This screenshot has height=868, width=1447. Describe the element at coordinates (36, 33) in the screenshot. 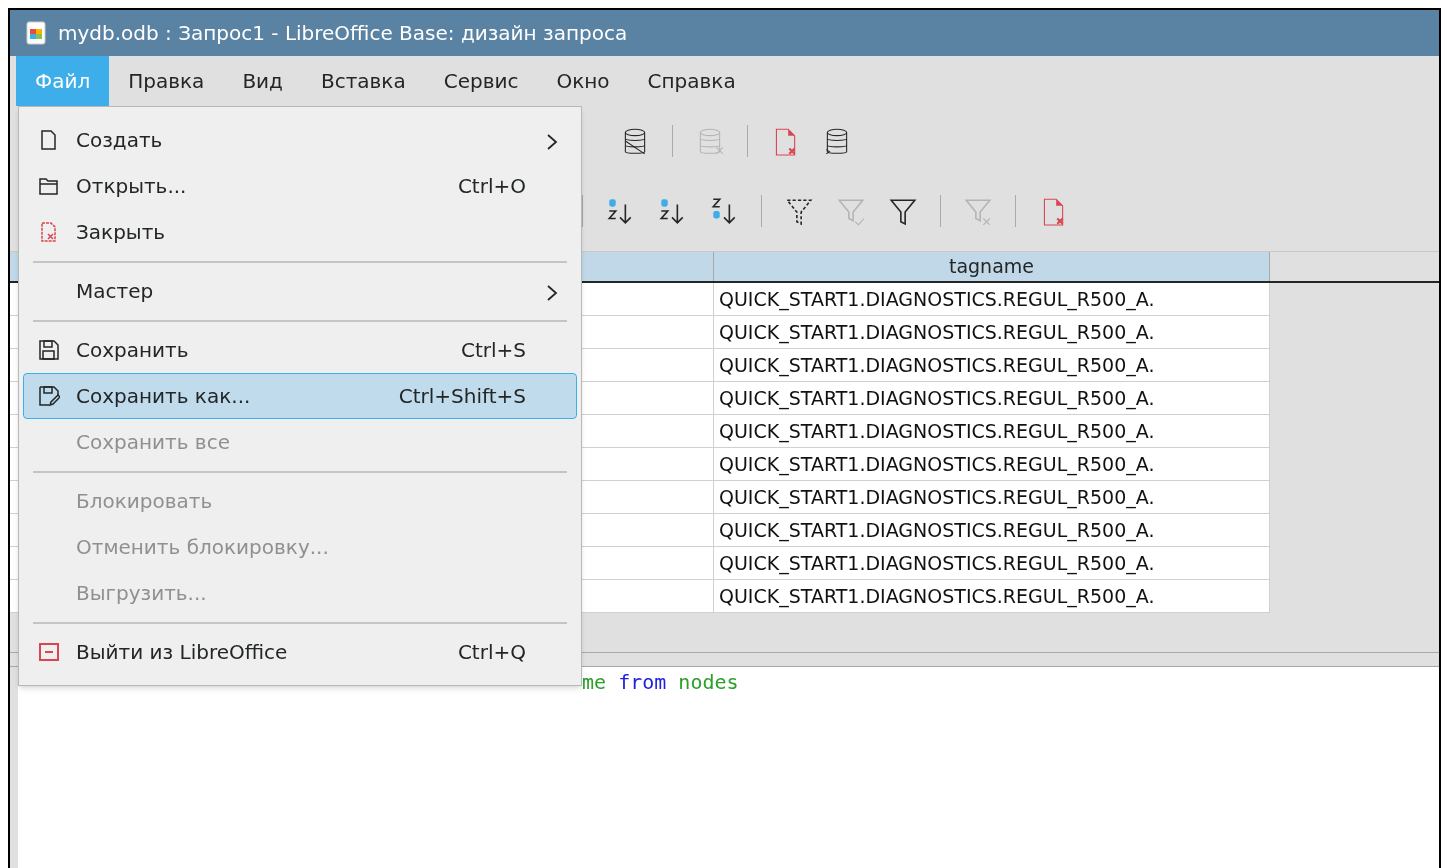

I see `app-icon` at that location.